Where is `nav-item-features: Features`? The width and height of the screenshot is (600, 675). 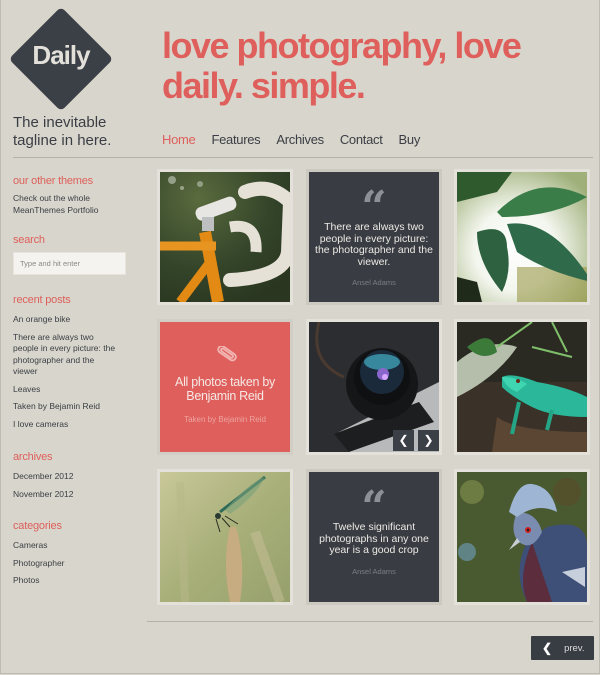
nav-item-features: Features is located at coordinates (235, 139).